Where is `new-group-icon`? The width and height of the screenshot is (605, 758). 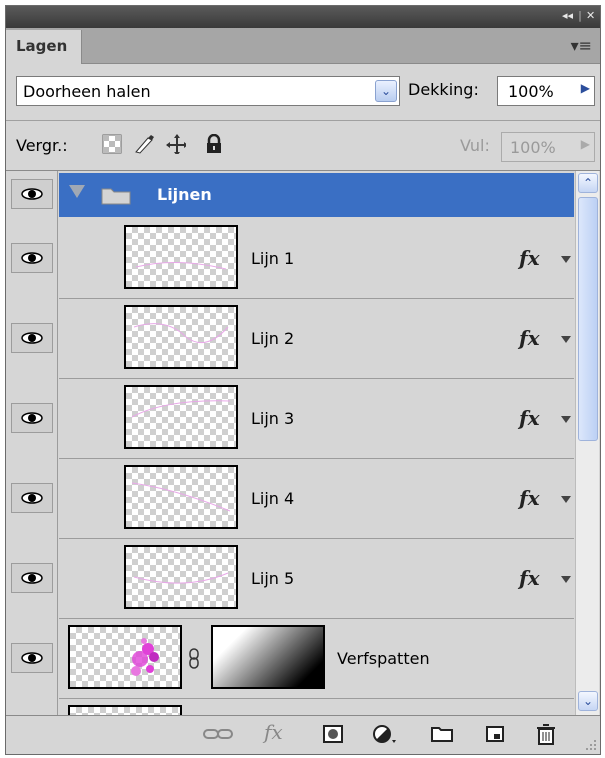
new-group-icon is located at coordinates (442, 734).